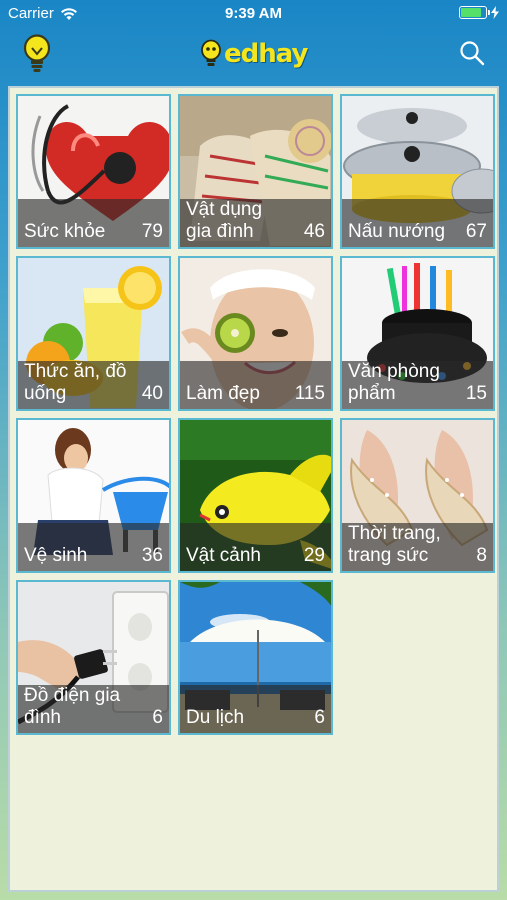 The image size is (507, 900). What do you see at coordinates (56, 555) in the screenshot?
I see `tile-label: Vệ sinh` at bounding box center [56, 555].